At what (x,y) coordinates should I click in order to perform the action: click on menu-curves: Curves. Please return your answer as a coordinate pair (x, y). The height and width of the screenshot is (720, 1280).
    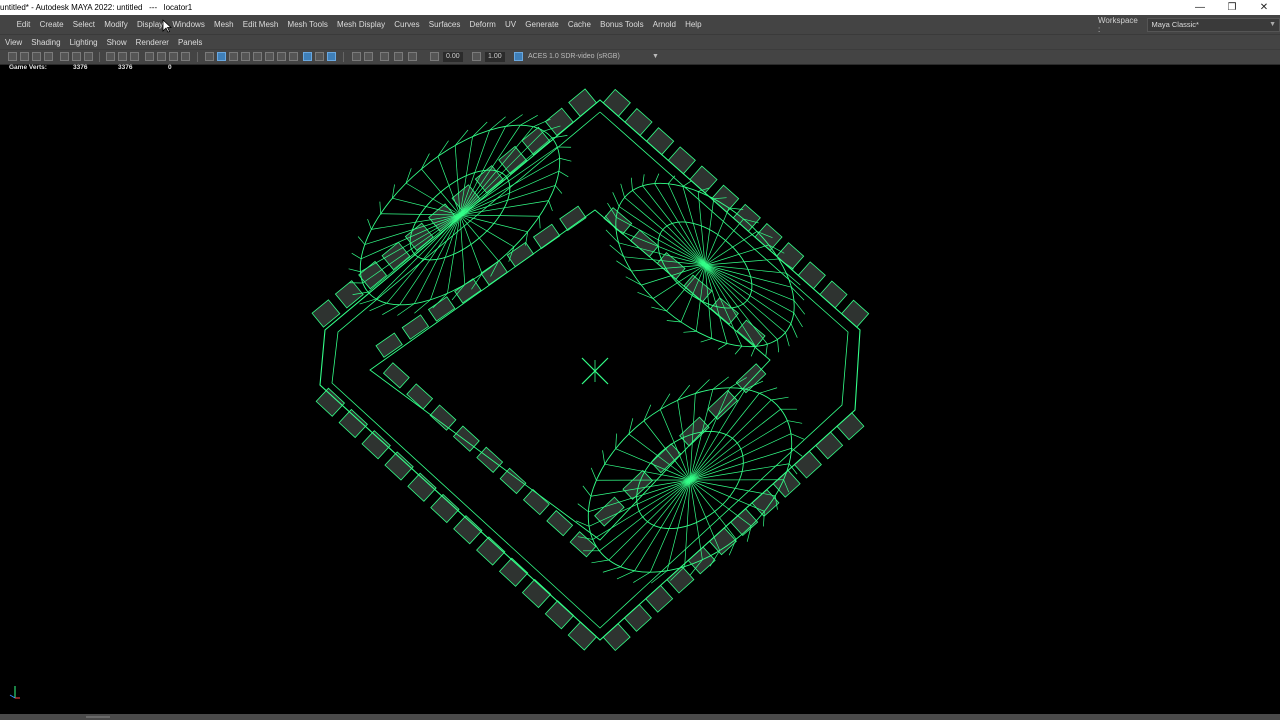
    Looking at the image, I should click on (407, 24).